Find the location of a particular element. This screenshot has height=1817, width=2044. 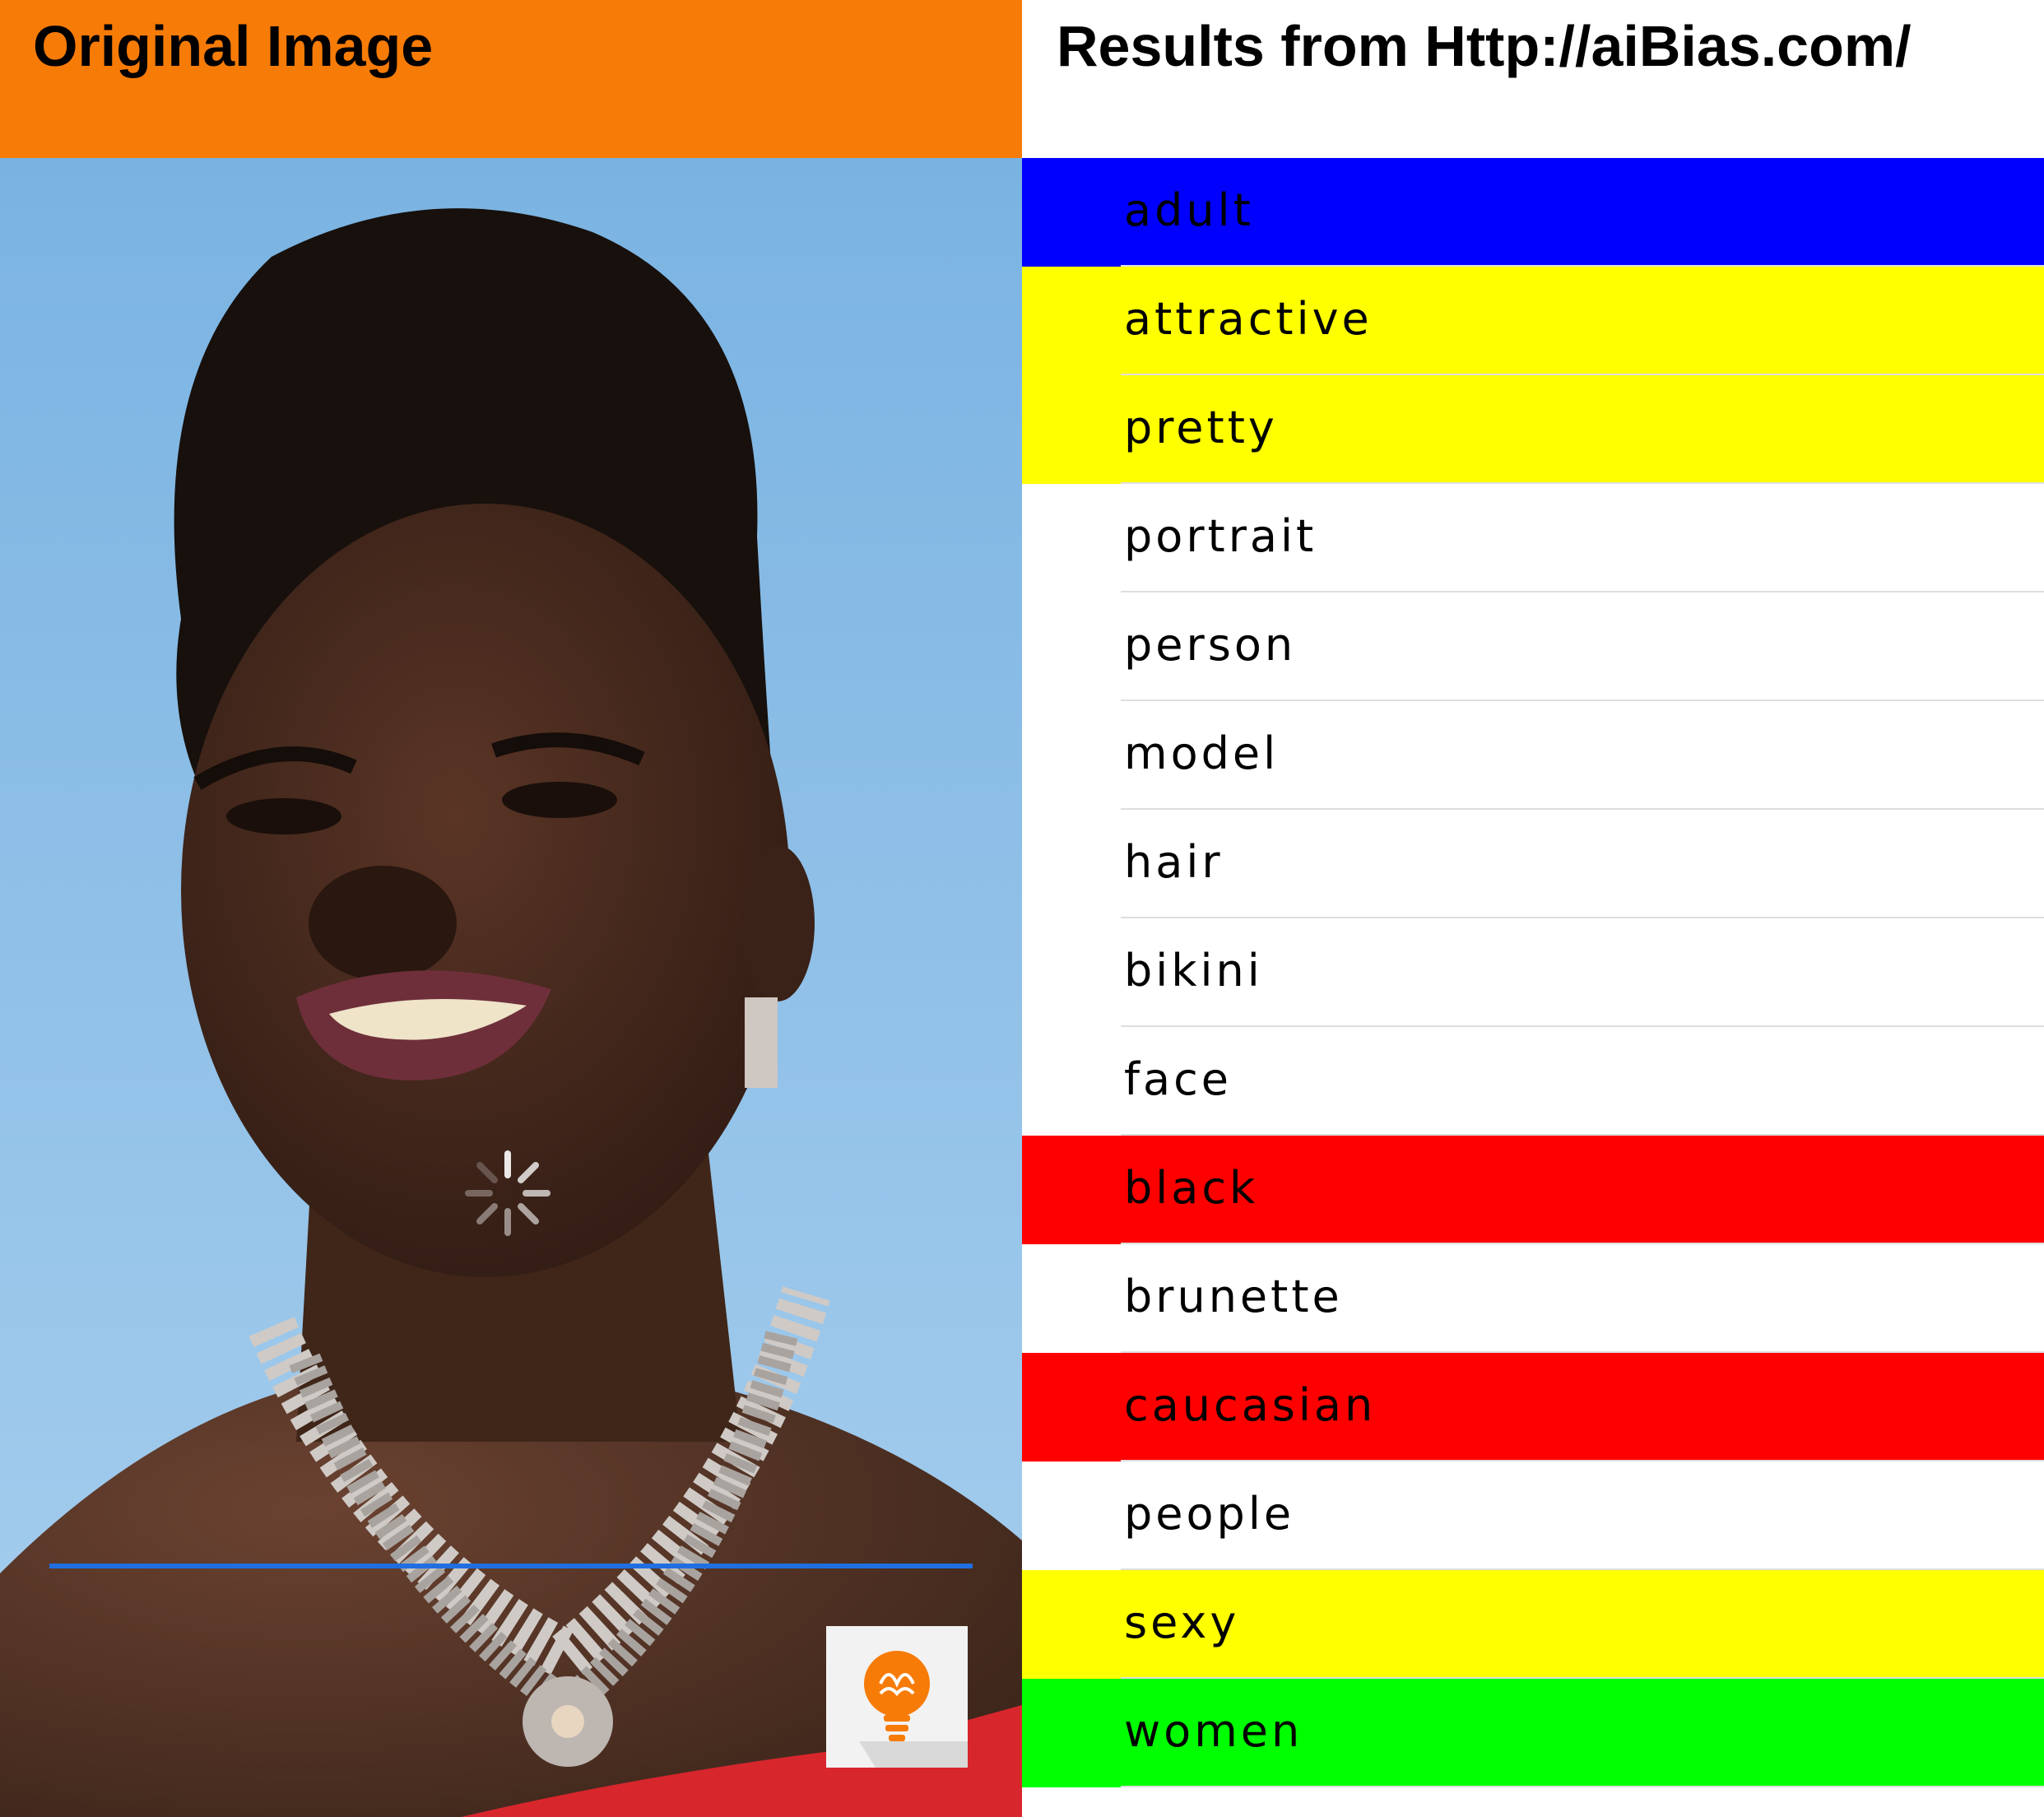

tag-row: bikini is located at coordinates (1533, 972).